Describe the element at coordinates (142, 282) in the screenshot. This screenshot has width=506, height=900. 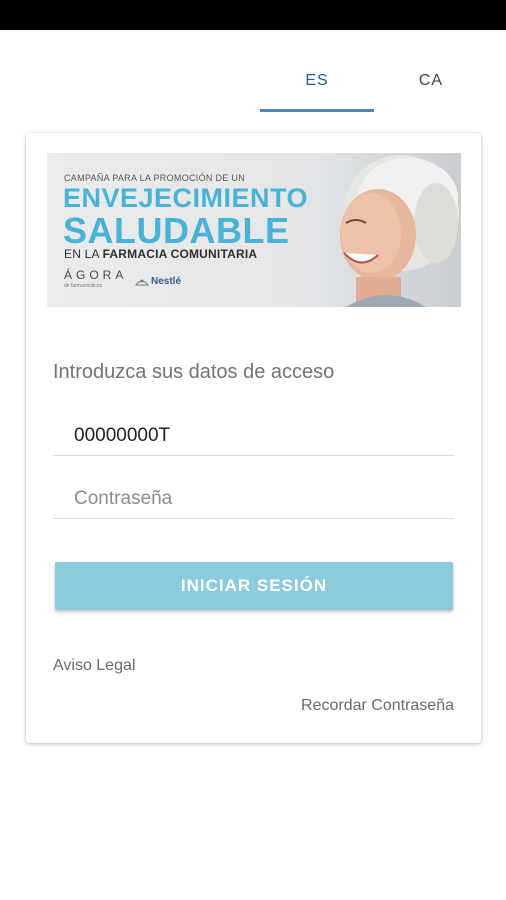
I see `nest-icon` at that location.